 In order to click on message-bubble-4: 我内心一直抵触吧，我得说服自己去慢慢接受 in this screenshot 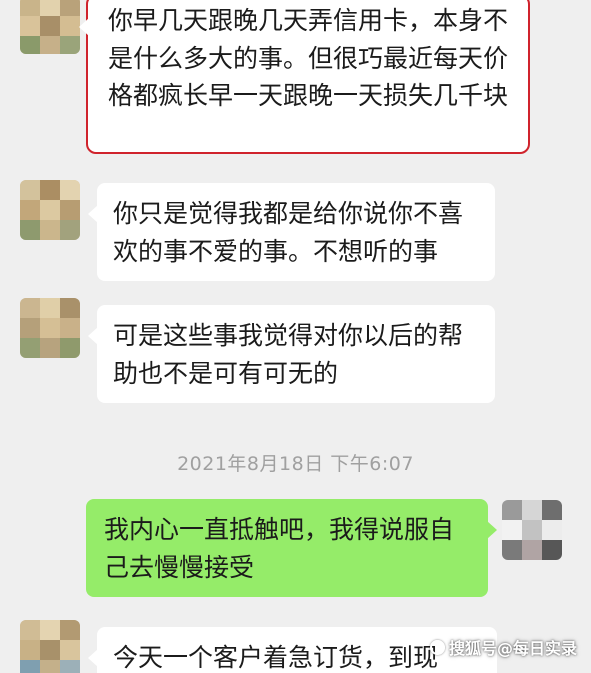, I will do `click(291, 548)`.